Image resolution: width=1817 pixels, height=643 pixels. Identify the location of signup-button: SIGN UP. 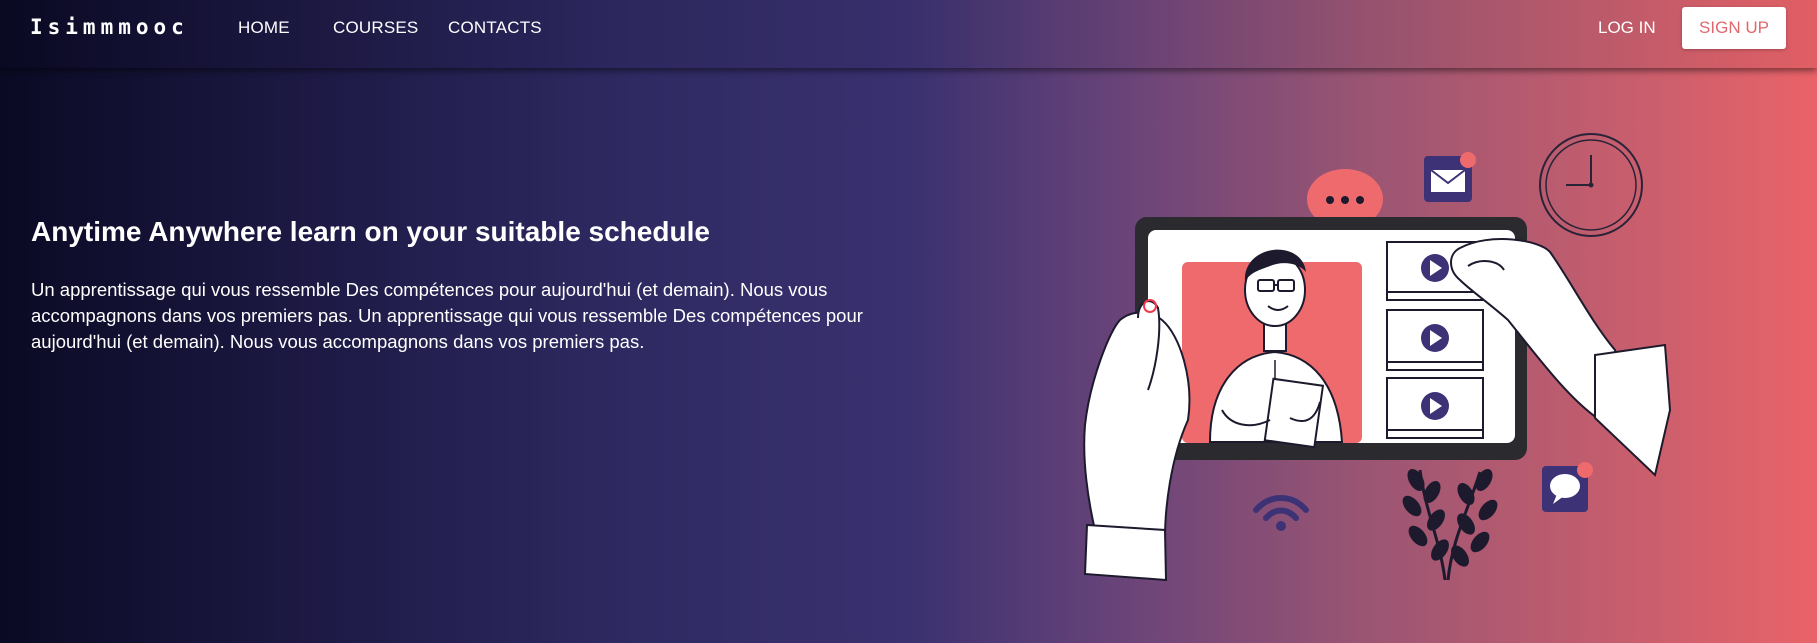
(1734, 28).